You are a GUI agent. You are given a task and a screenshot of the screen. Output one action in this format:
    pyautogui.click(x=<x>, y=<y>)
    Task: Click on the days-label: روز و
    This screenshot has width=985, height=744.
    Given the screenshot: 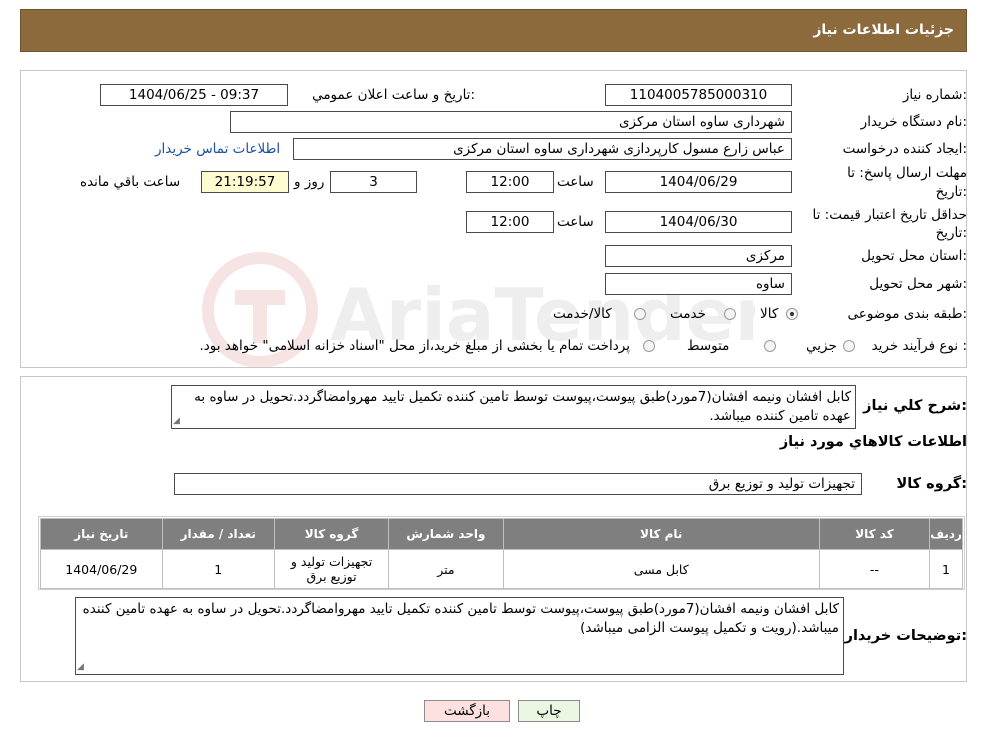 What is the action you would take?
    pyautogui.click(x=309, y=182)
    